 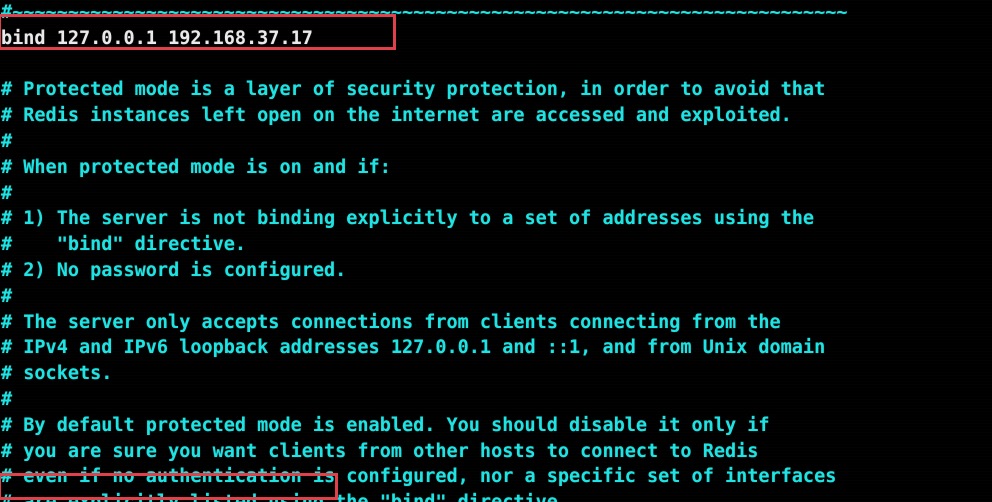 I want to click on config-line-hash-3: #, so click(x=7, y=296).